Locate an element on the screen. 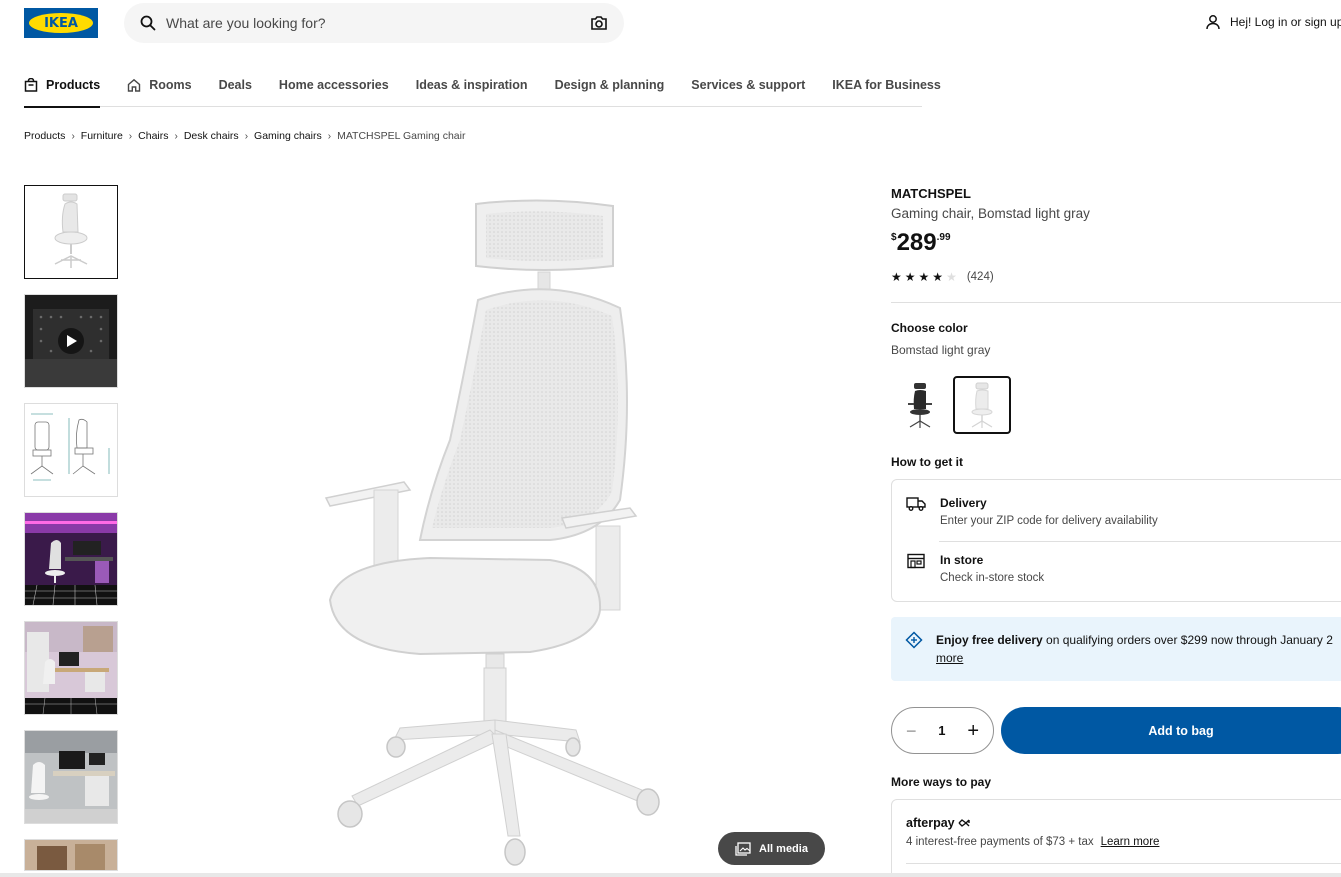  all-media-button: All media is located at coordinates (771, 848).